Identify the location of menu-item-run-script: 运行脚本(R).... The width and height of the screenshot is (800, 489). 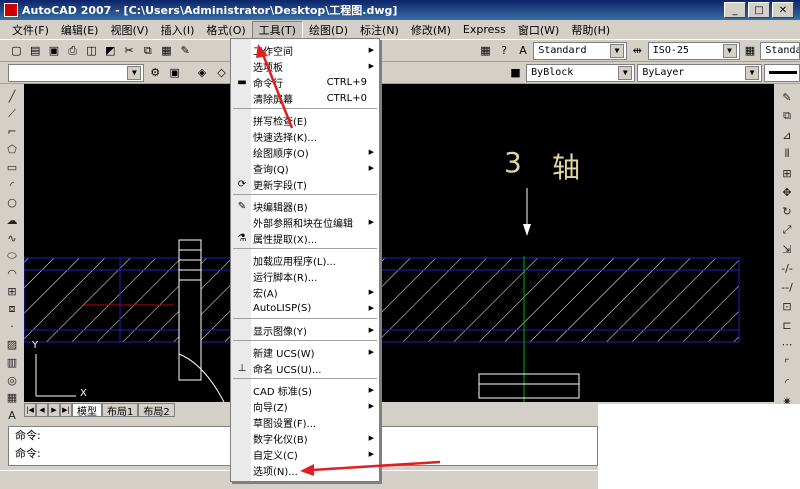
(305, 276).